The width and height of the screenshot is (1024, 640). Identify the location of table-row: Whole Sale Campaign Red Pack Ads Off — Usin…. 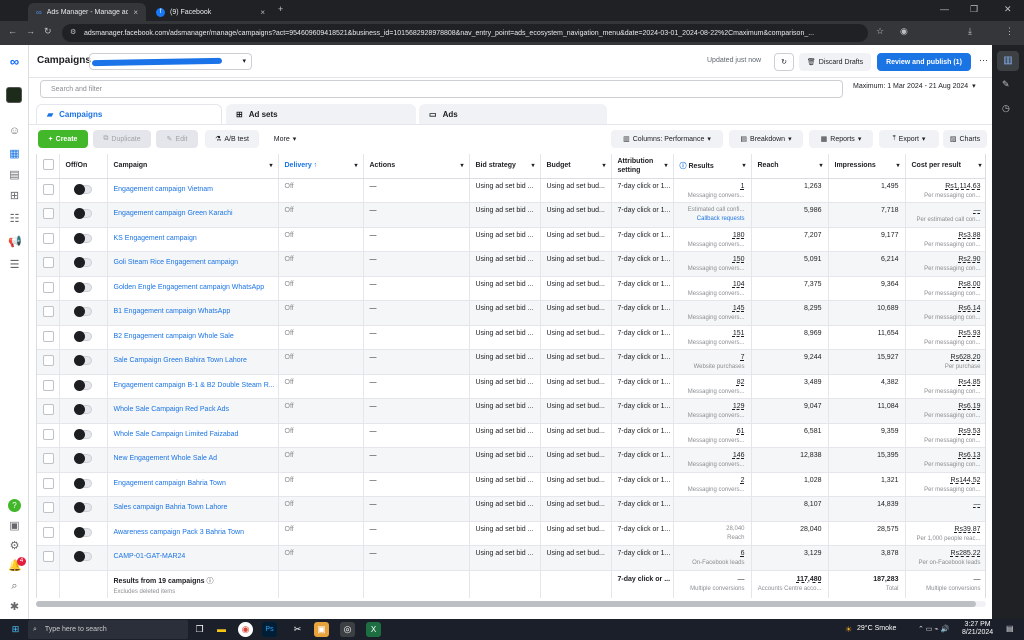
(511, 411).